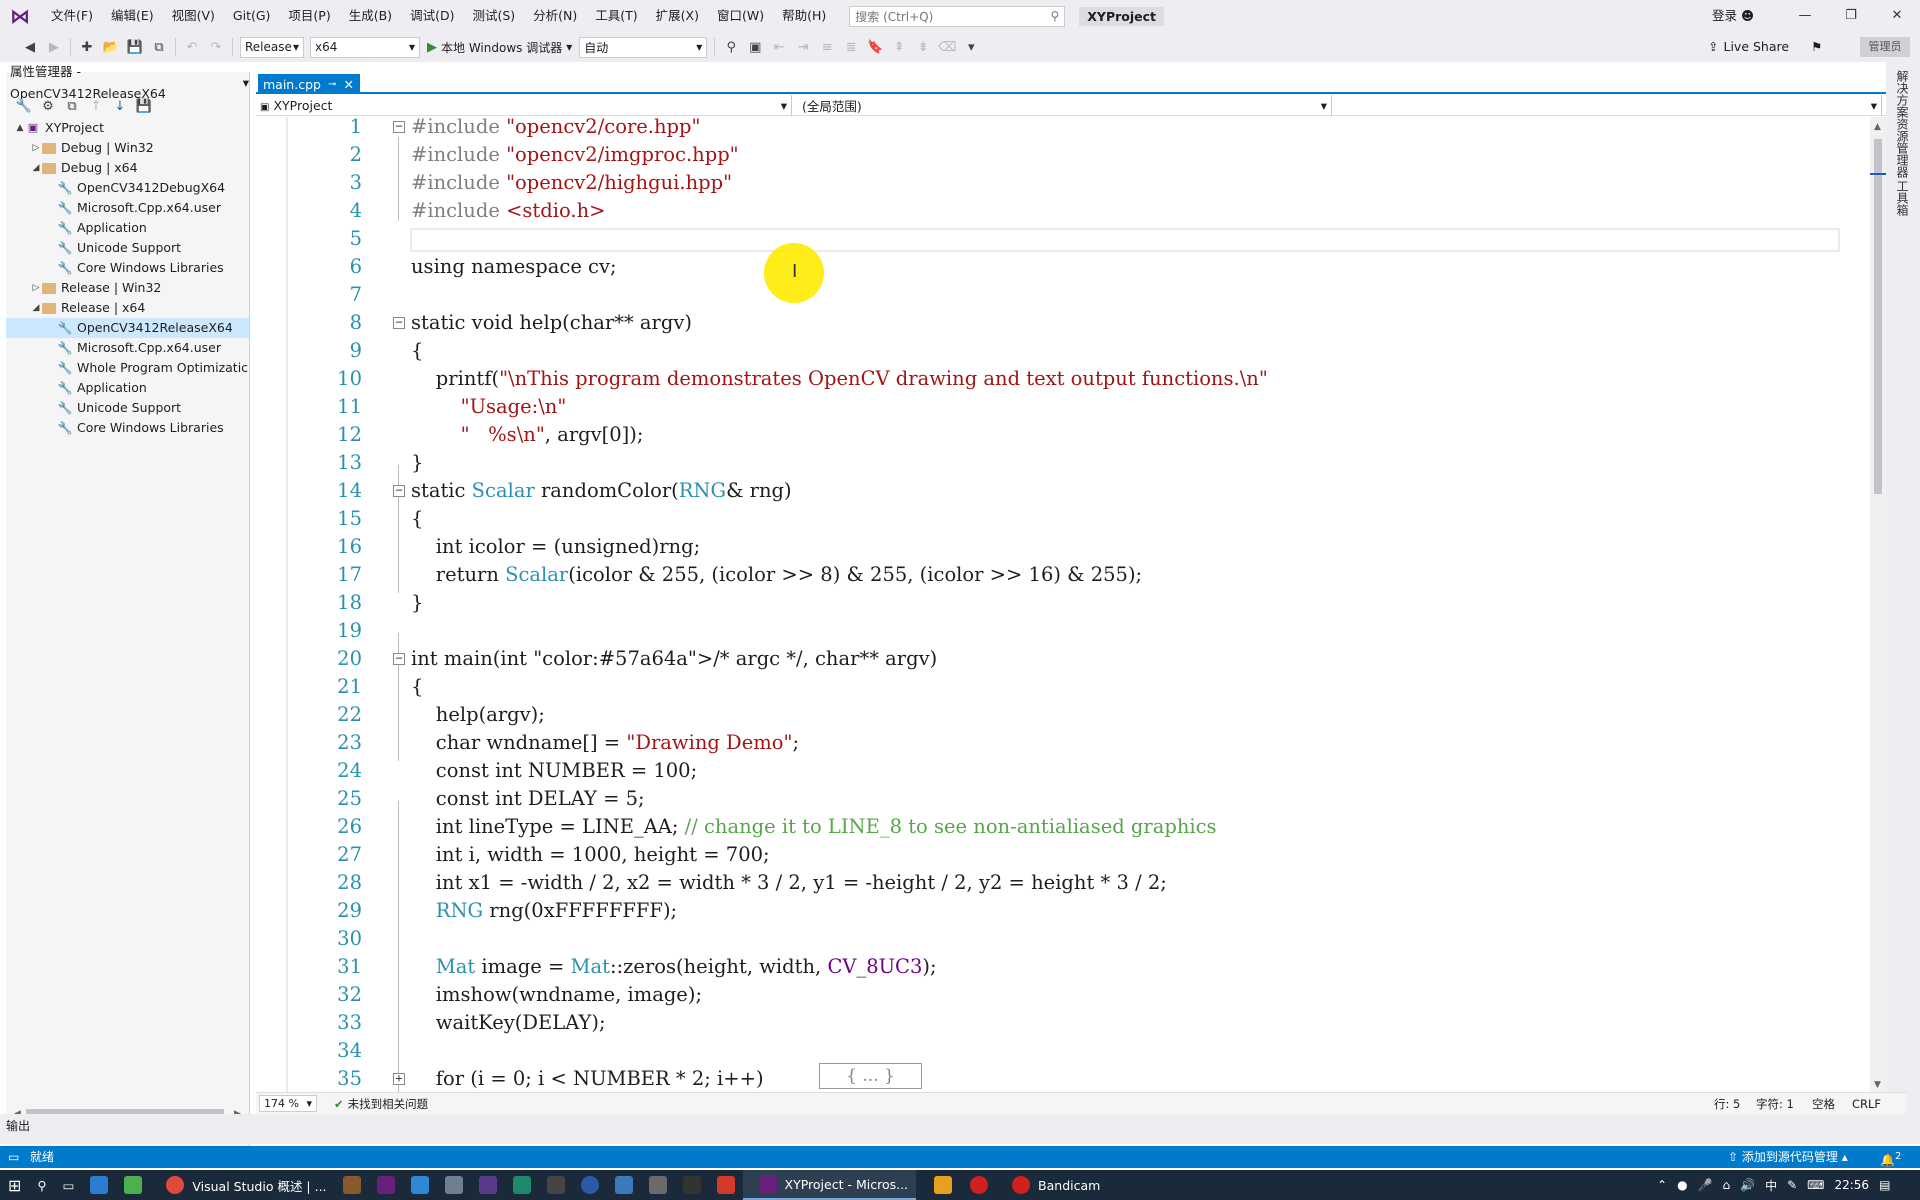 Image resolution: width=1920 pixels, height=1200 pixels. What do you see at coordinates (127, 288) in the screenshot?
I see `tree-item: ▷ Release | Win32` at bounding box center [127, 288].